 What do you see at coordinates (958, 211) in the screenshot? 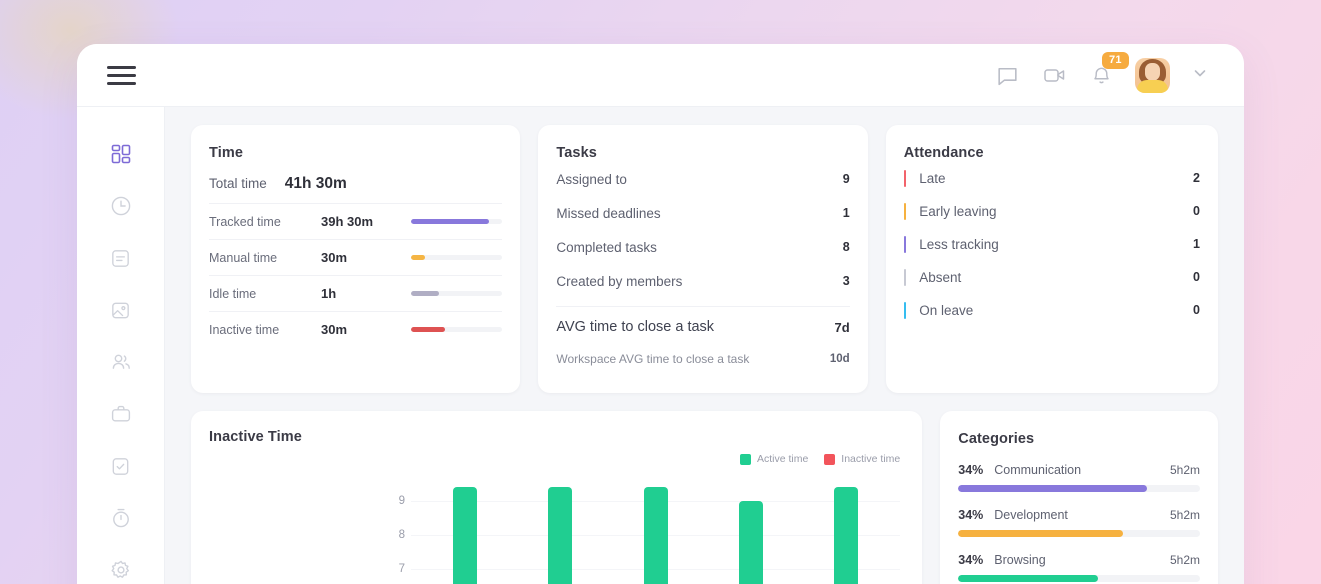
I see `attendance-row-label: Early leaving` at bounding box center [958, 211].